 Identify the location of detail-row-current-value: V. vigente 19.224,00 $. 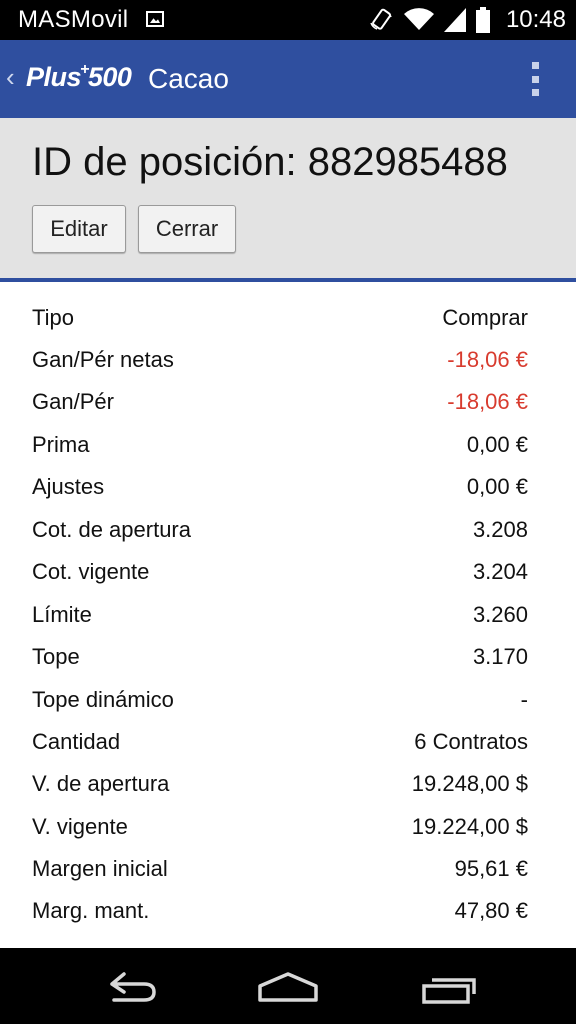
(280, 827).